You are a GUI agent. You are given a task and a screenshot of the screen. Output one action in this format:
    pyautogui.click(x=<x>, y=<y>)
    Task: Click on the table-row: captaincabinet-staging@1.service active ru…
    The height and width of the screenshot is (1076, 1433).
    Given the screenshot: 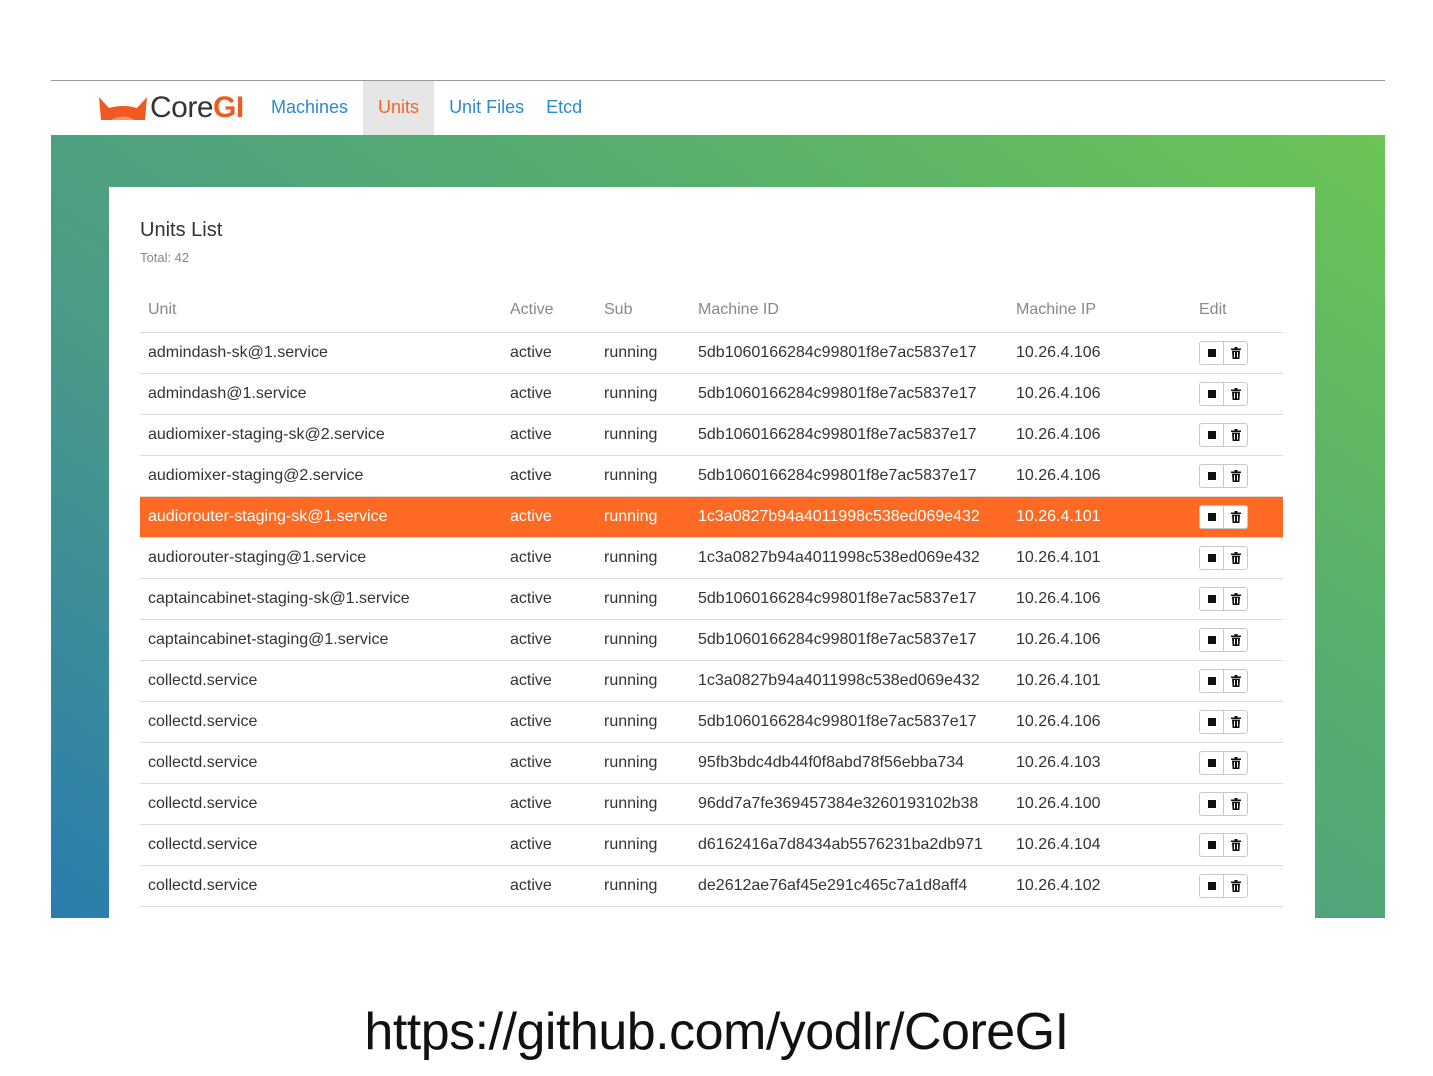 What is the action you would take?
    pyautogui.click(x=711, y=640)
    